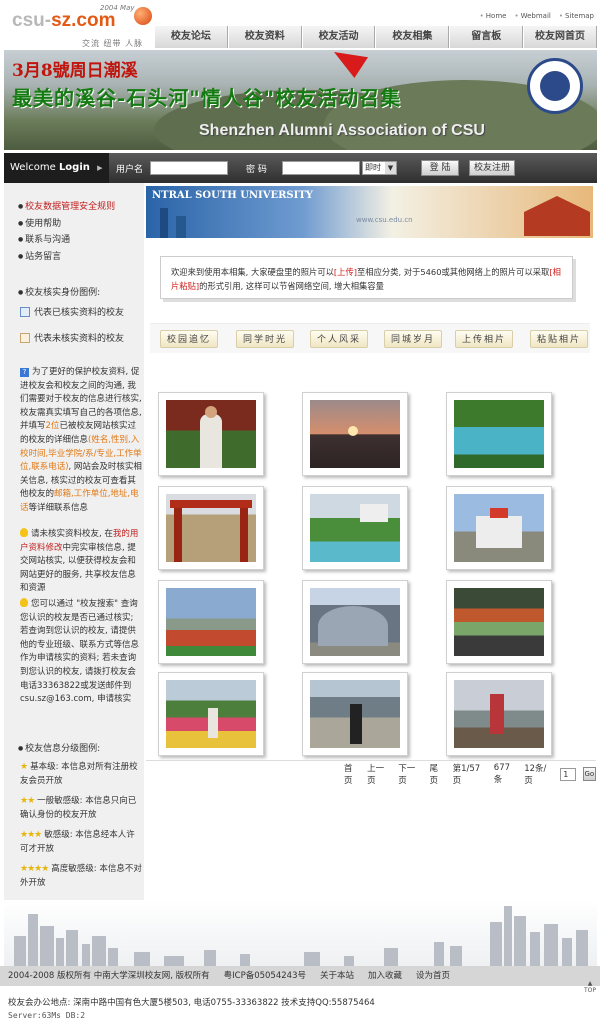 The width and height of the screenshot is (600, 1036). I want to click on nav-item-forum: 校友论坛, so click(191, 37).